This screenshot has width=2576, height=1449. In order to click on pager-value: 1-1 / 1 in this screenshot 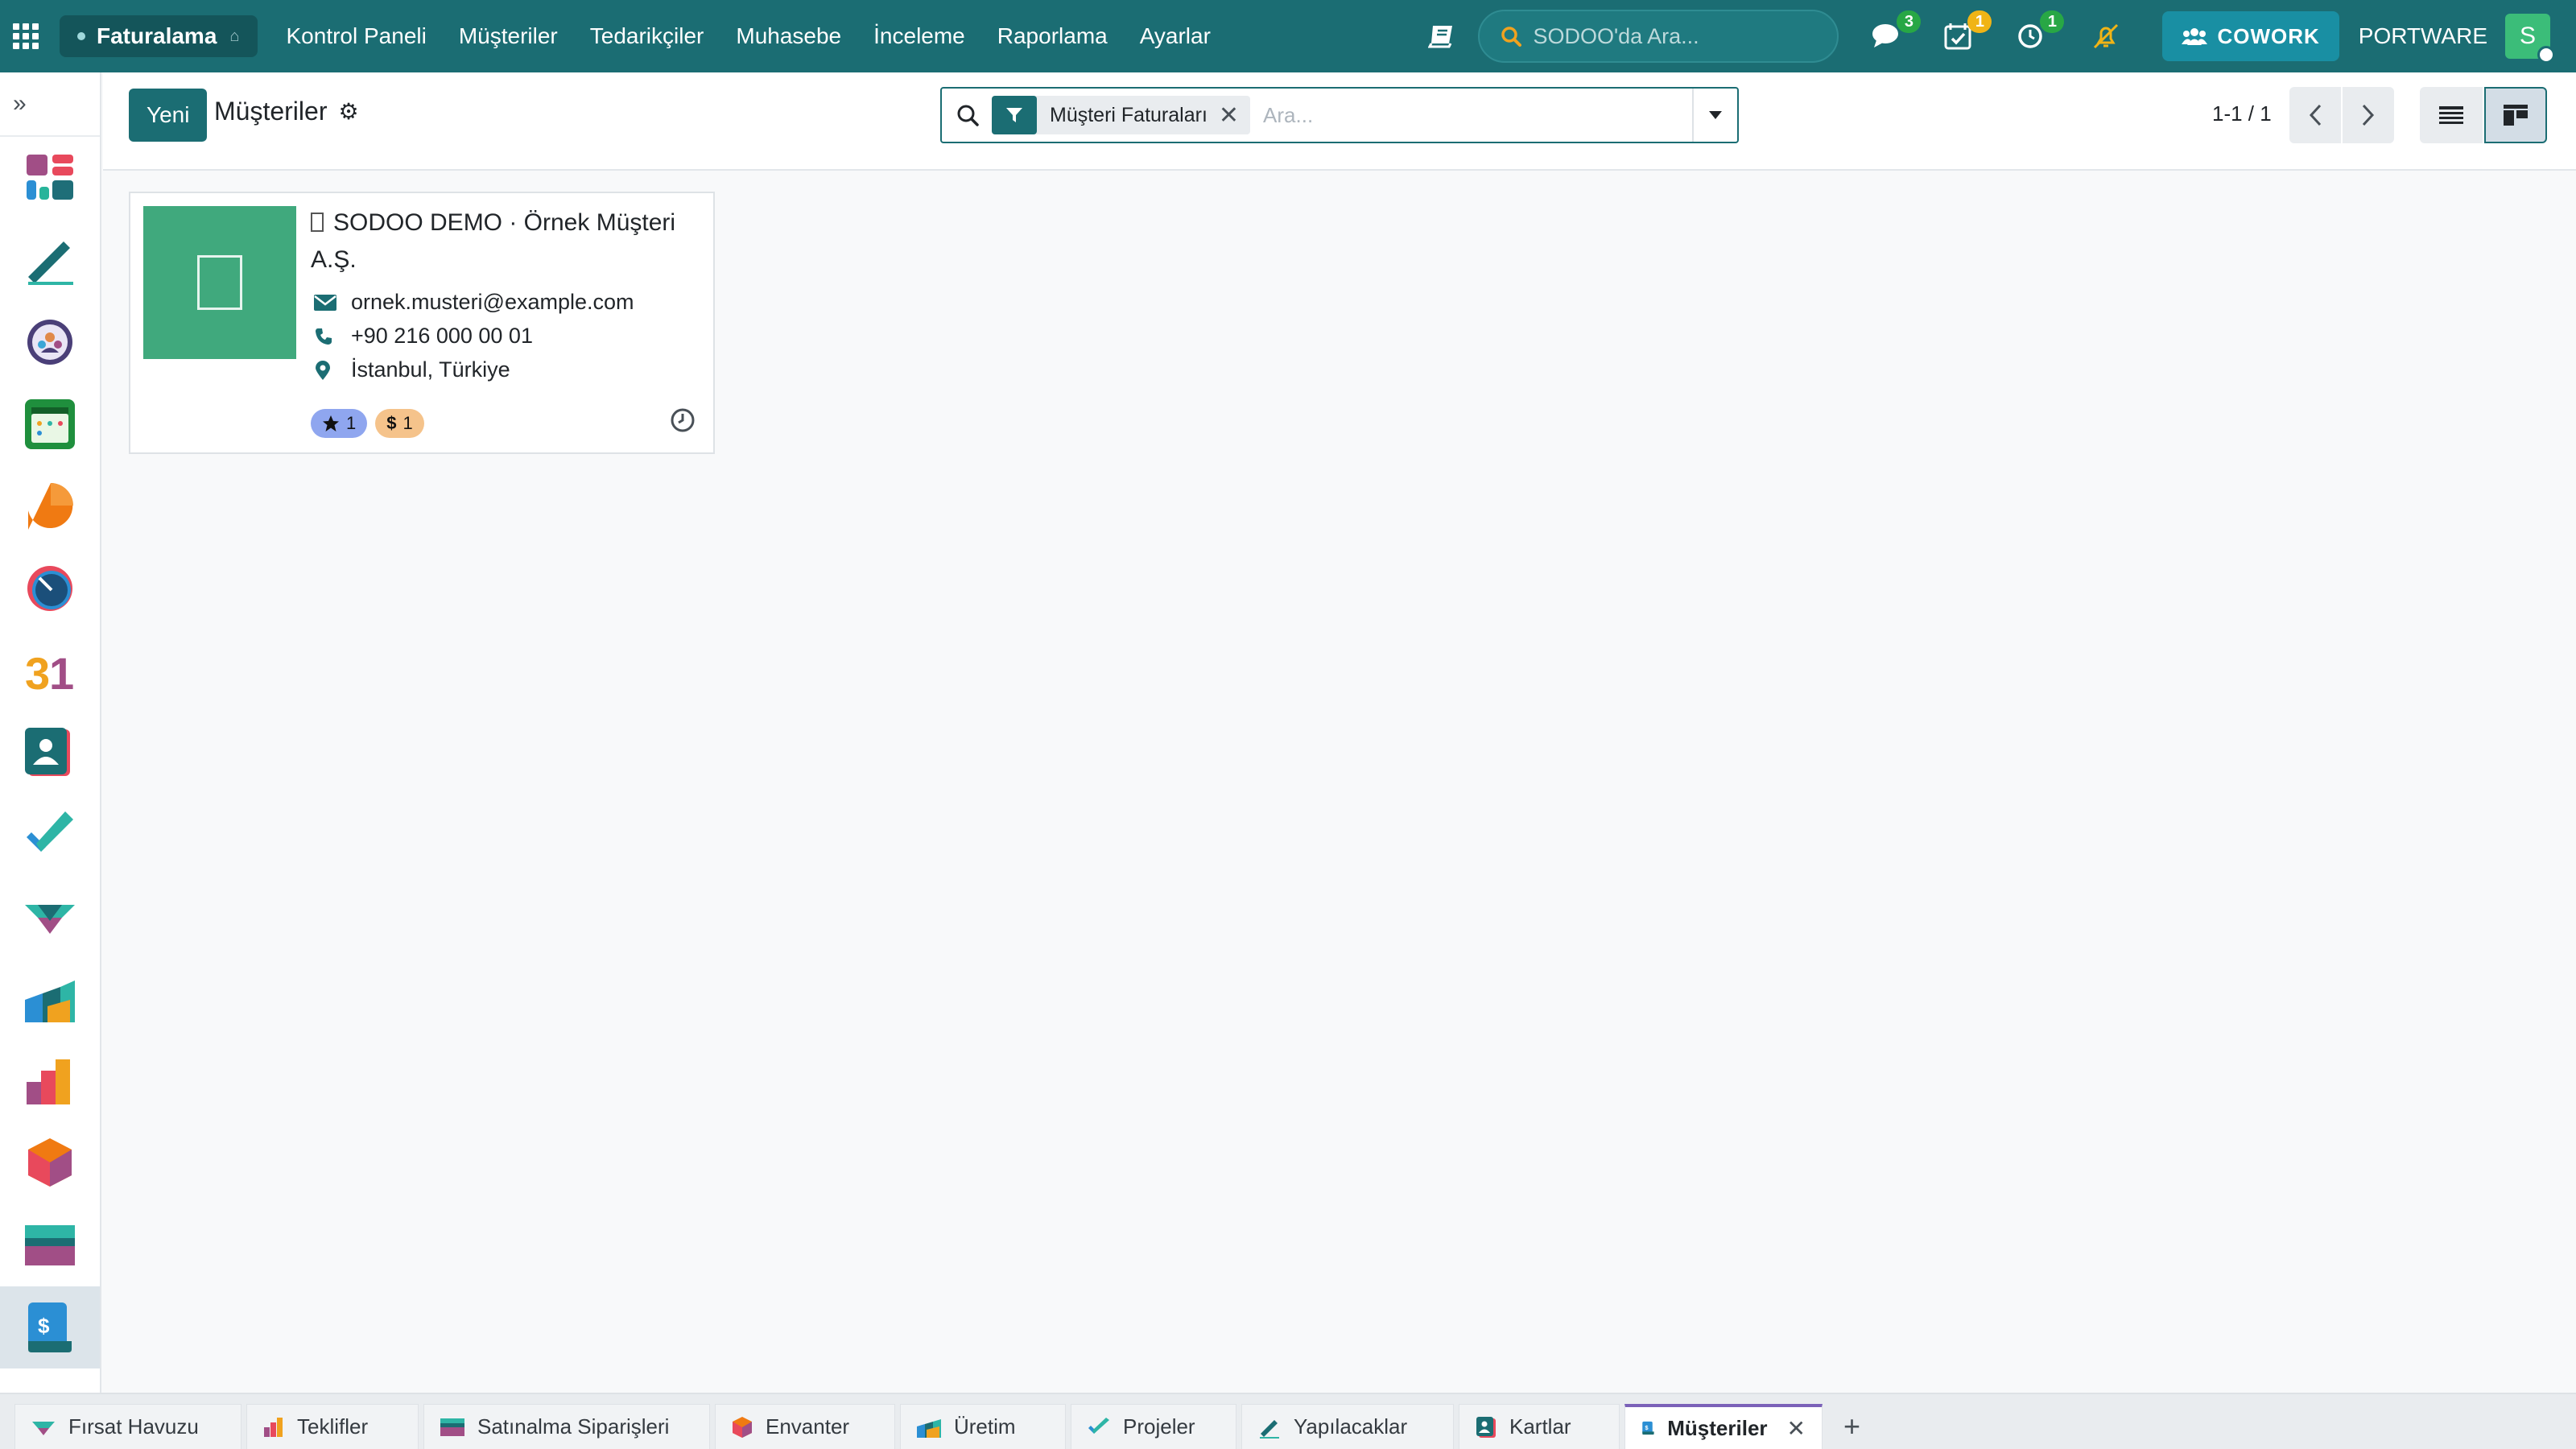, I will do `click(2242, 113)`.